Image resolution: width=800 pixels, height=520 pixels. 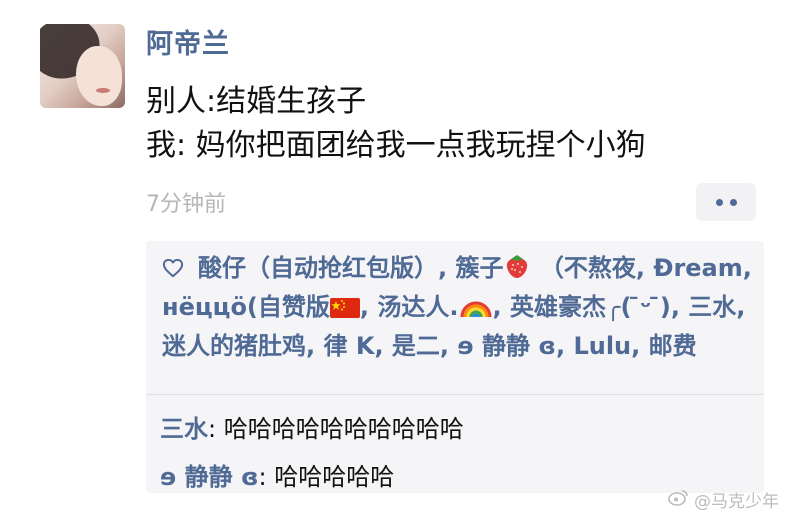 I want to click on like-name: 英雄豪杰╭( ̄ᵕ ̄), so click(x=590, y=307).